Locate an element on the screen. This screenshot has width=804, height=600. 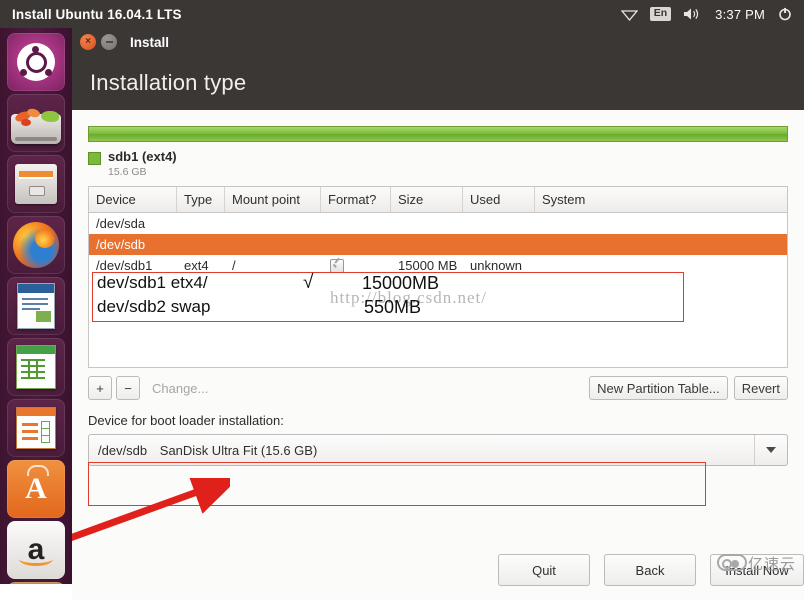
launcher-item-ubuntu-dash-icon is located at coordinates (36, 62).